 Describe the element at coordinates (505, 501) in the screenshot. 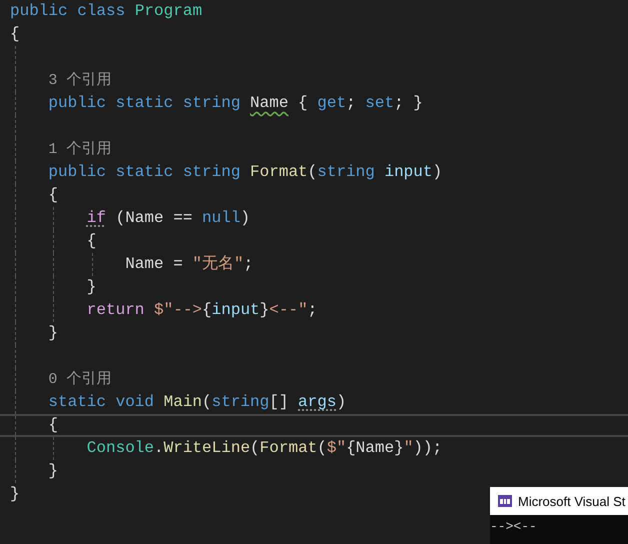

I see `console-icon` at that location.